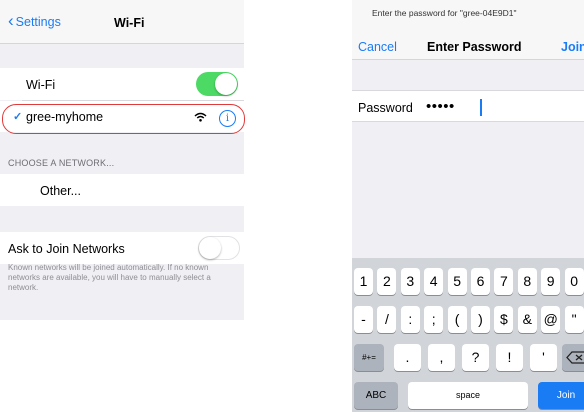  Describe the element at coordinates (434, 281) in the screenshot. I see `key-4: 4` at that location.